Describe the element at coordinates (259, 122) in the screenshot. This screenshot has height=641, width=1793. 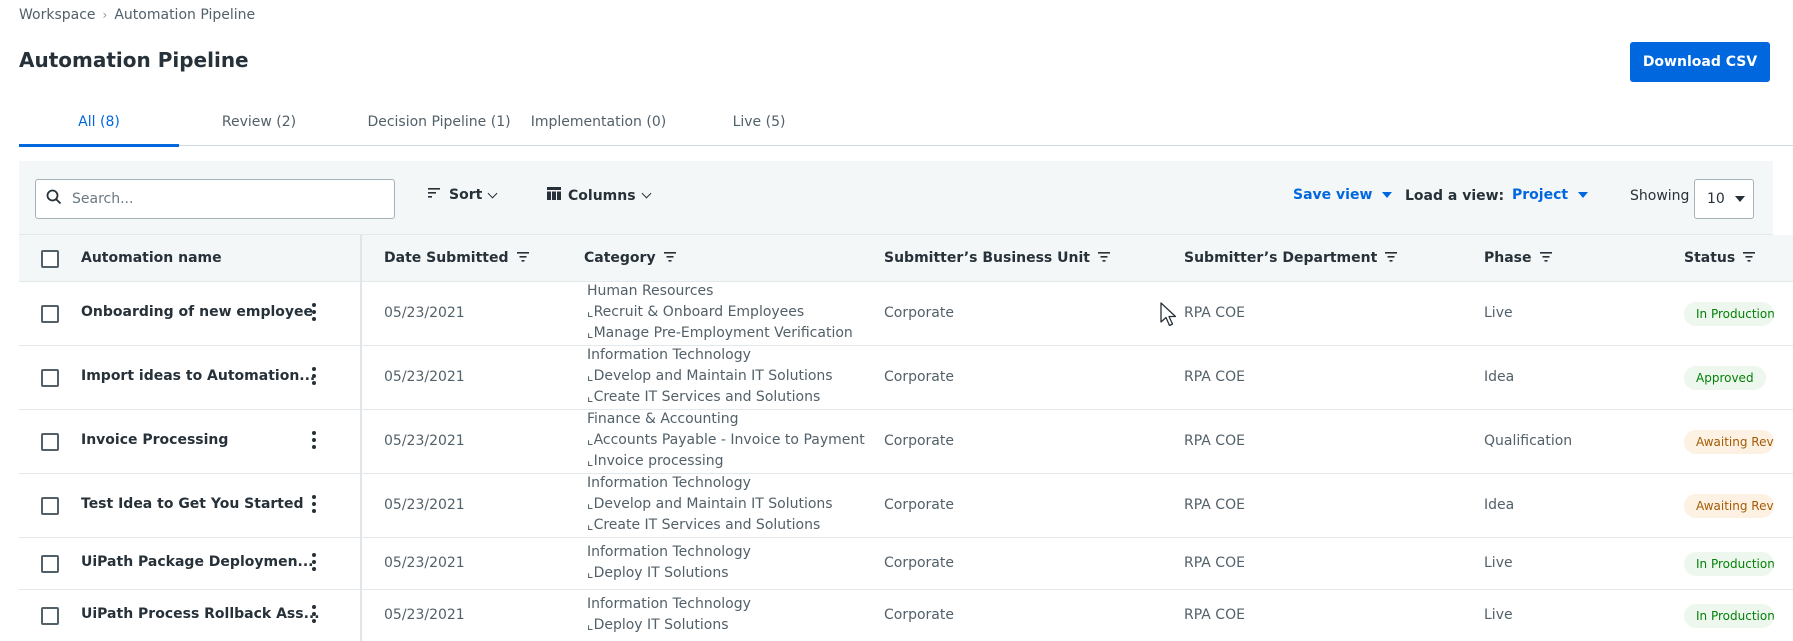
I see `tab-review: Review (2)` at that location.